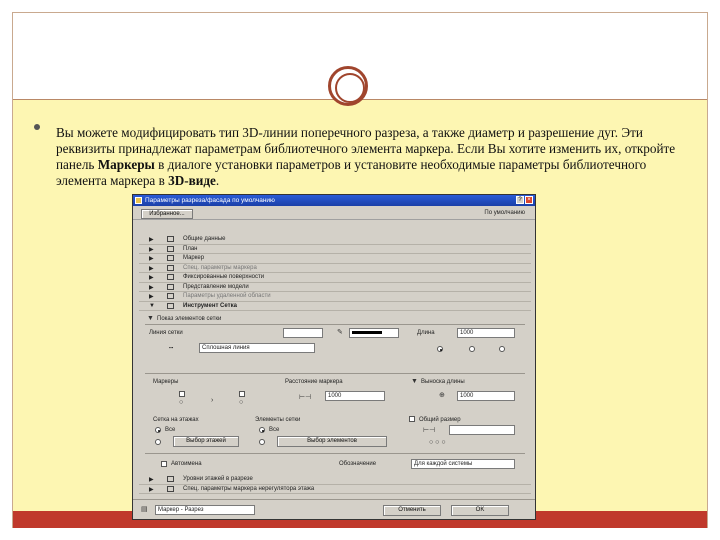 Image resolution: width=720 pixels, height=540 pixels. Describe the element at coordinates (262, 442) in the screenshot. I see `elements-select-radio` at that location.